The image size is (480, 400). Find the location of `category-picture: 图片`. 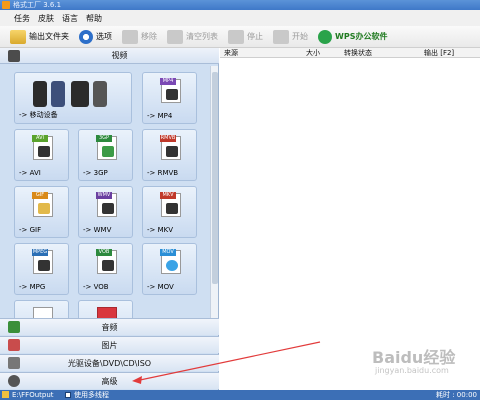

category-picture: 图片 is located at coordinates (109, 344).